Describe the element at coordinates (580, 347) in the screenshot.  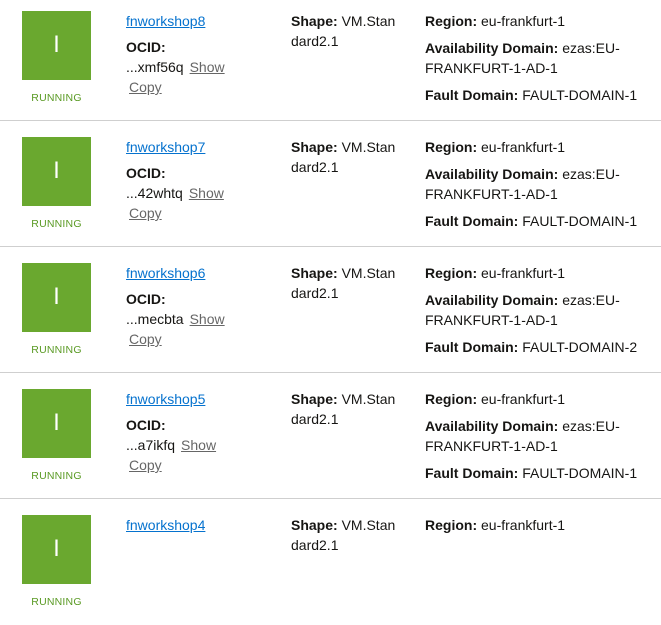
I see `fault-domain-value: FAULT-DOMAIN-2` at that location.